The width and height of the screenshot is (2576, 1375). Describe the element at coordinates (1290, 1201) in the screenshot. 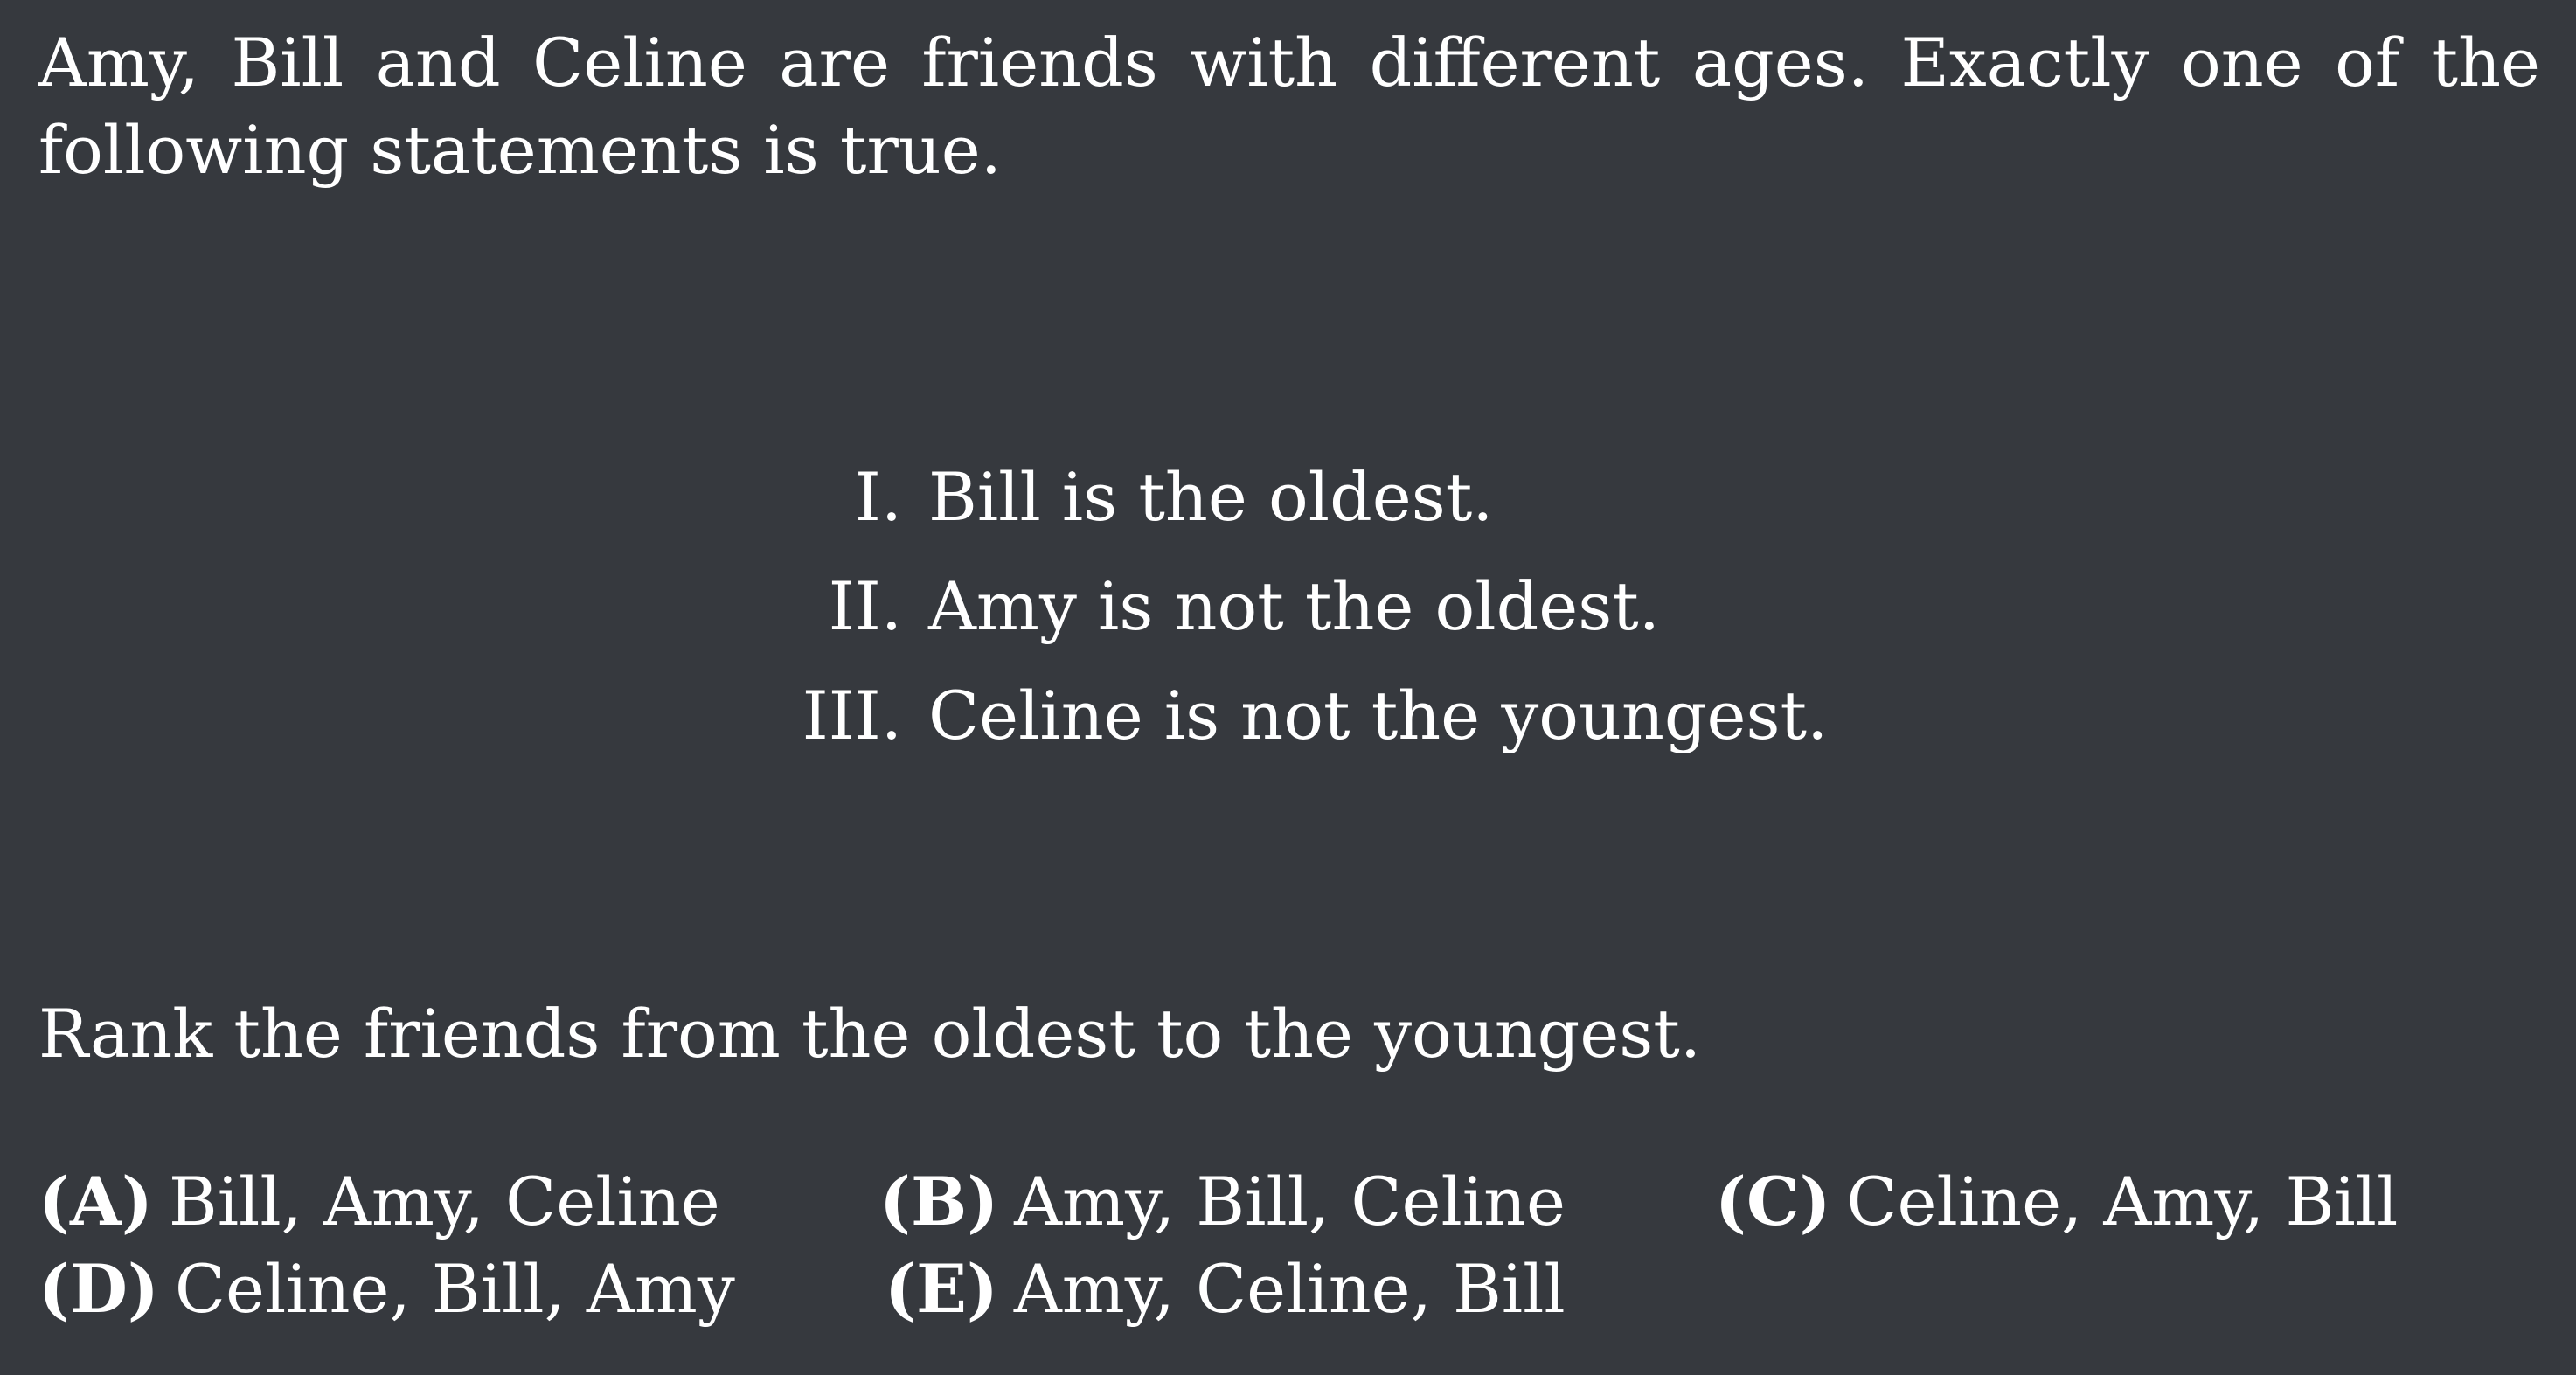

I see `choice-text: Amy, Bill, Celine` at that location.